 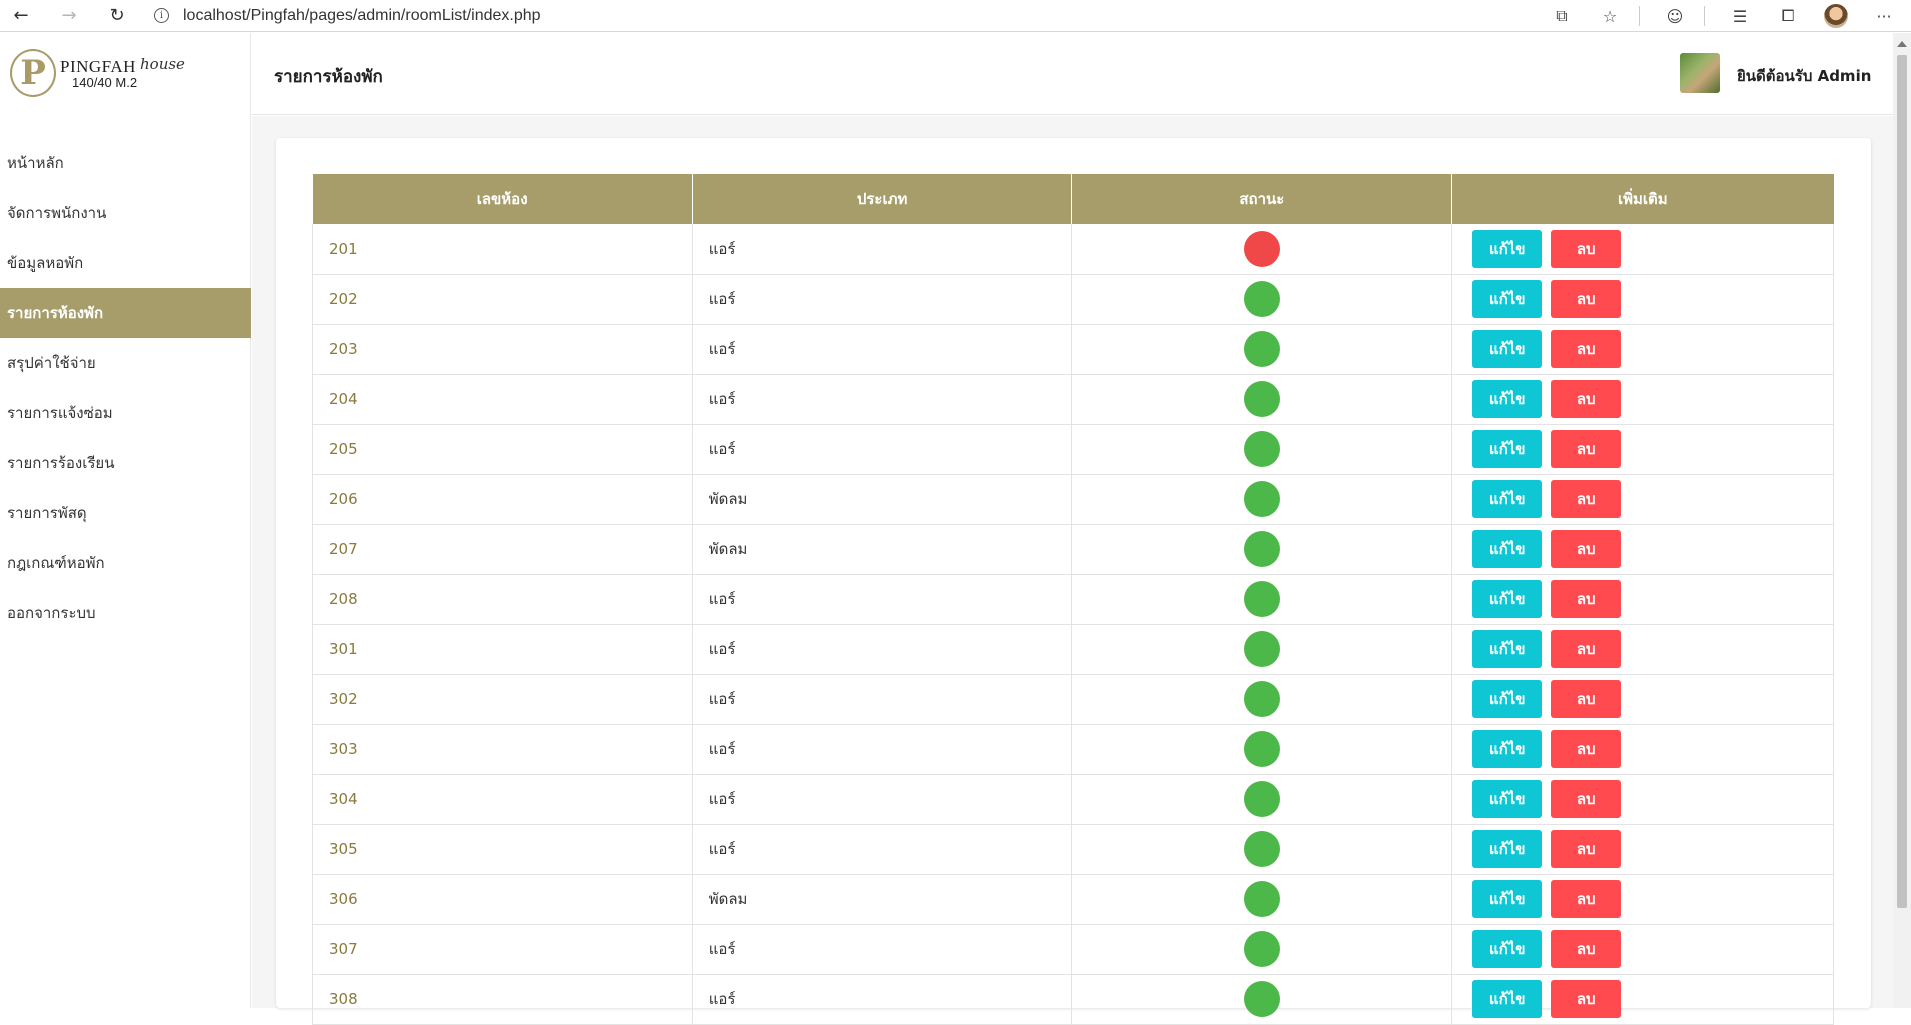 I want to click on scroll-thumb, so click(x=1902, y=481).